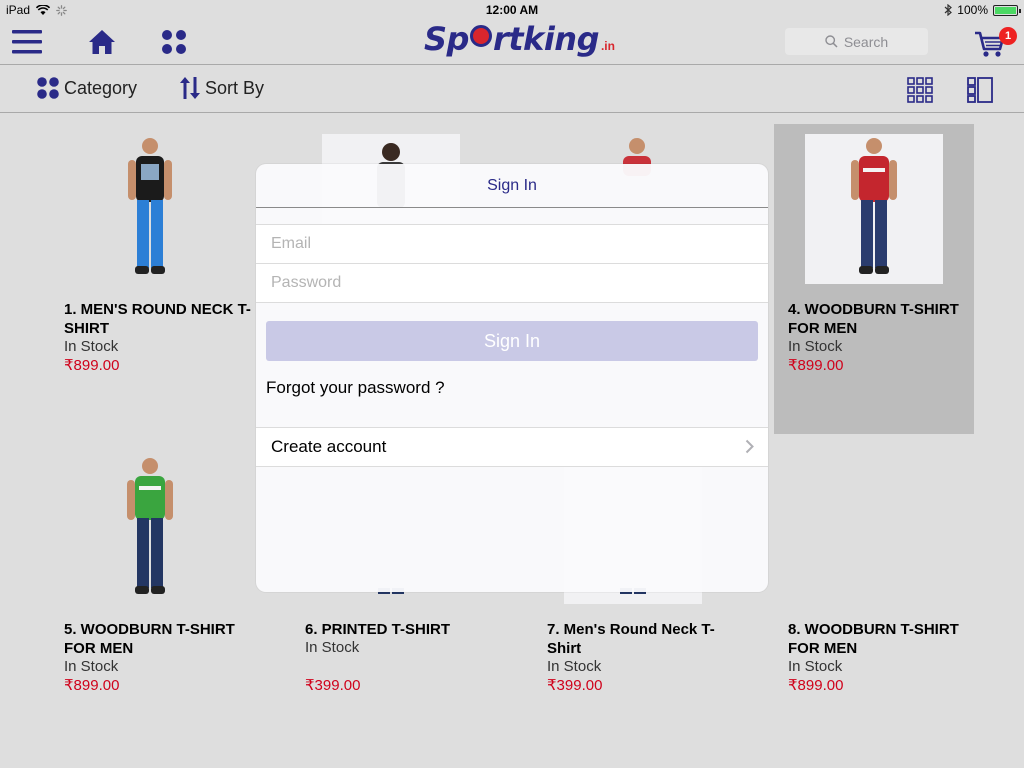 The width and height of the screenshot is (1024, 768). I want to click on create-account-row: Create account, so click(512, 447).